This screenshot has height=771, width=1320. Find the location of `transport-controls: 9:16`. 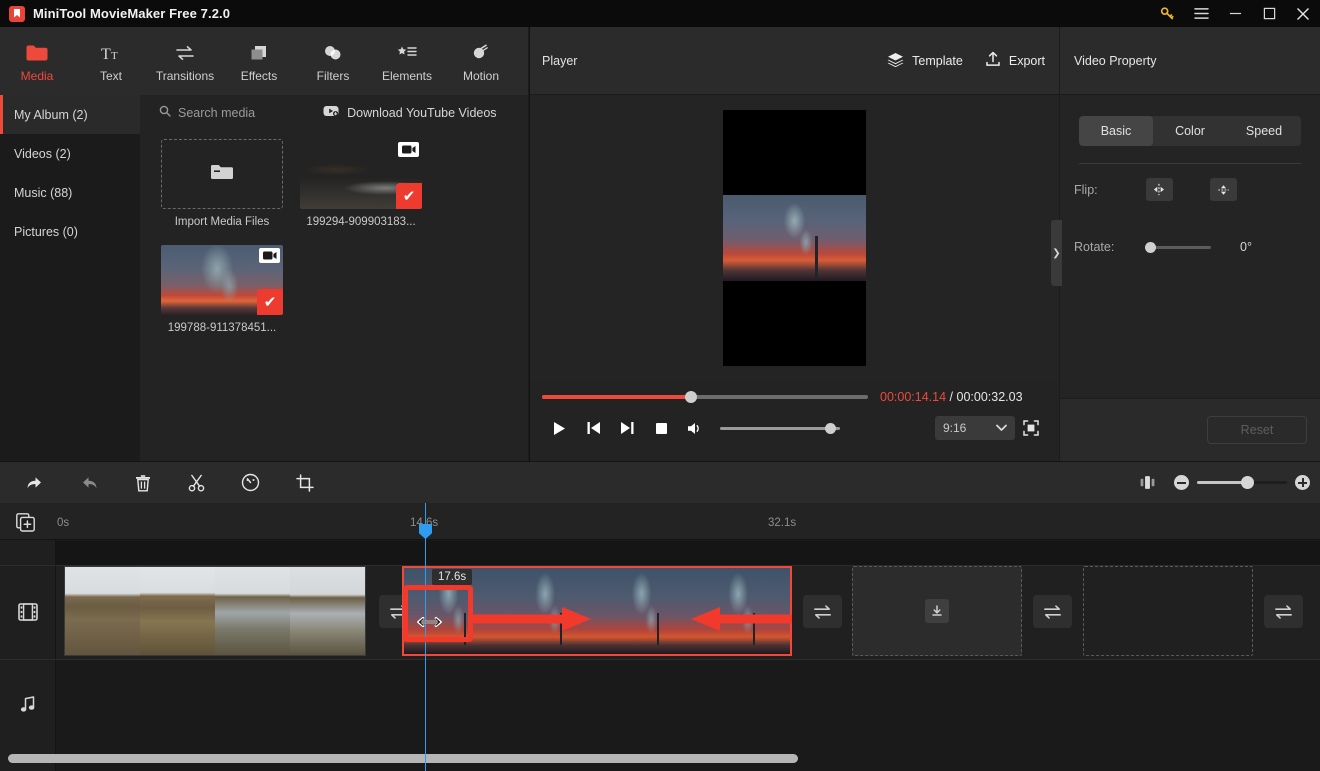

transport-controls: 9:16 is located at coordinates (794, 428).